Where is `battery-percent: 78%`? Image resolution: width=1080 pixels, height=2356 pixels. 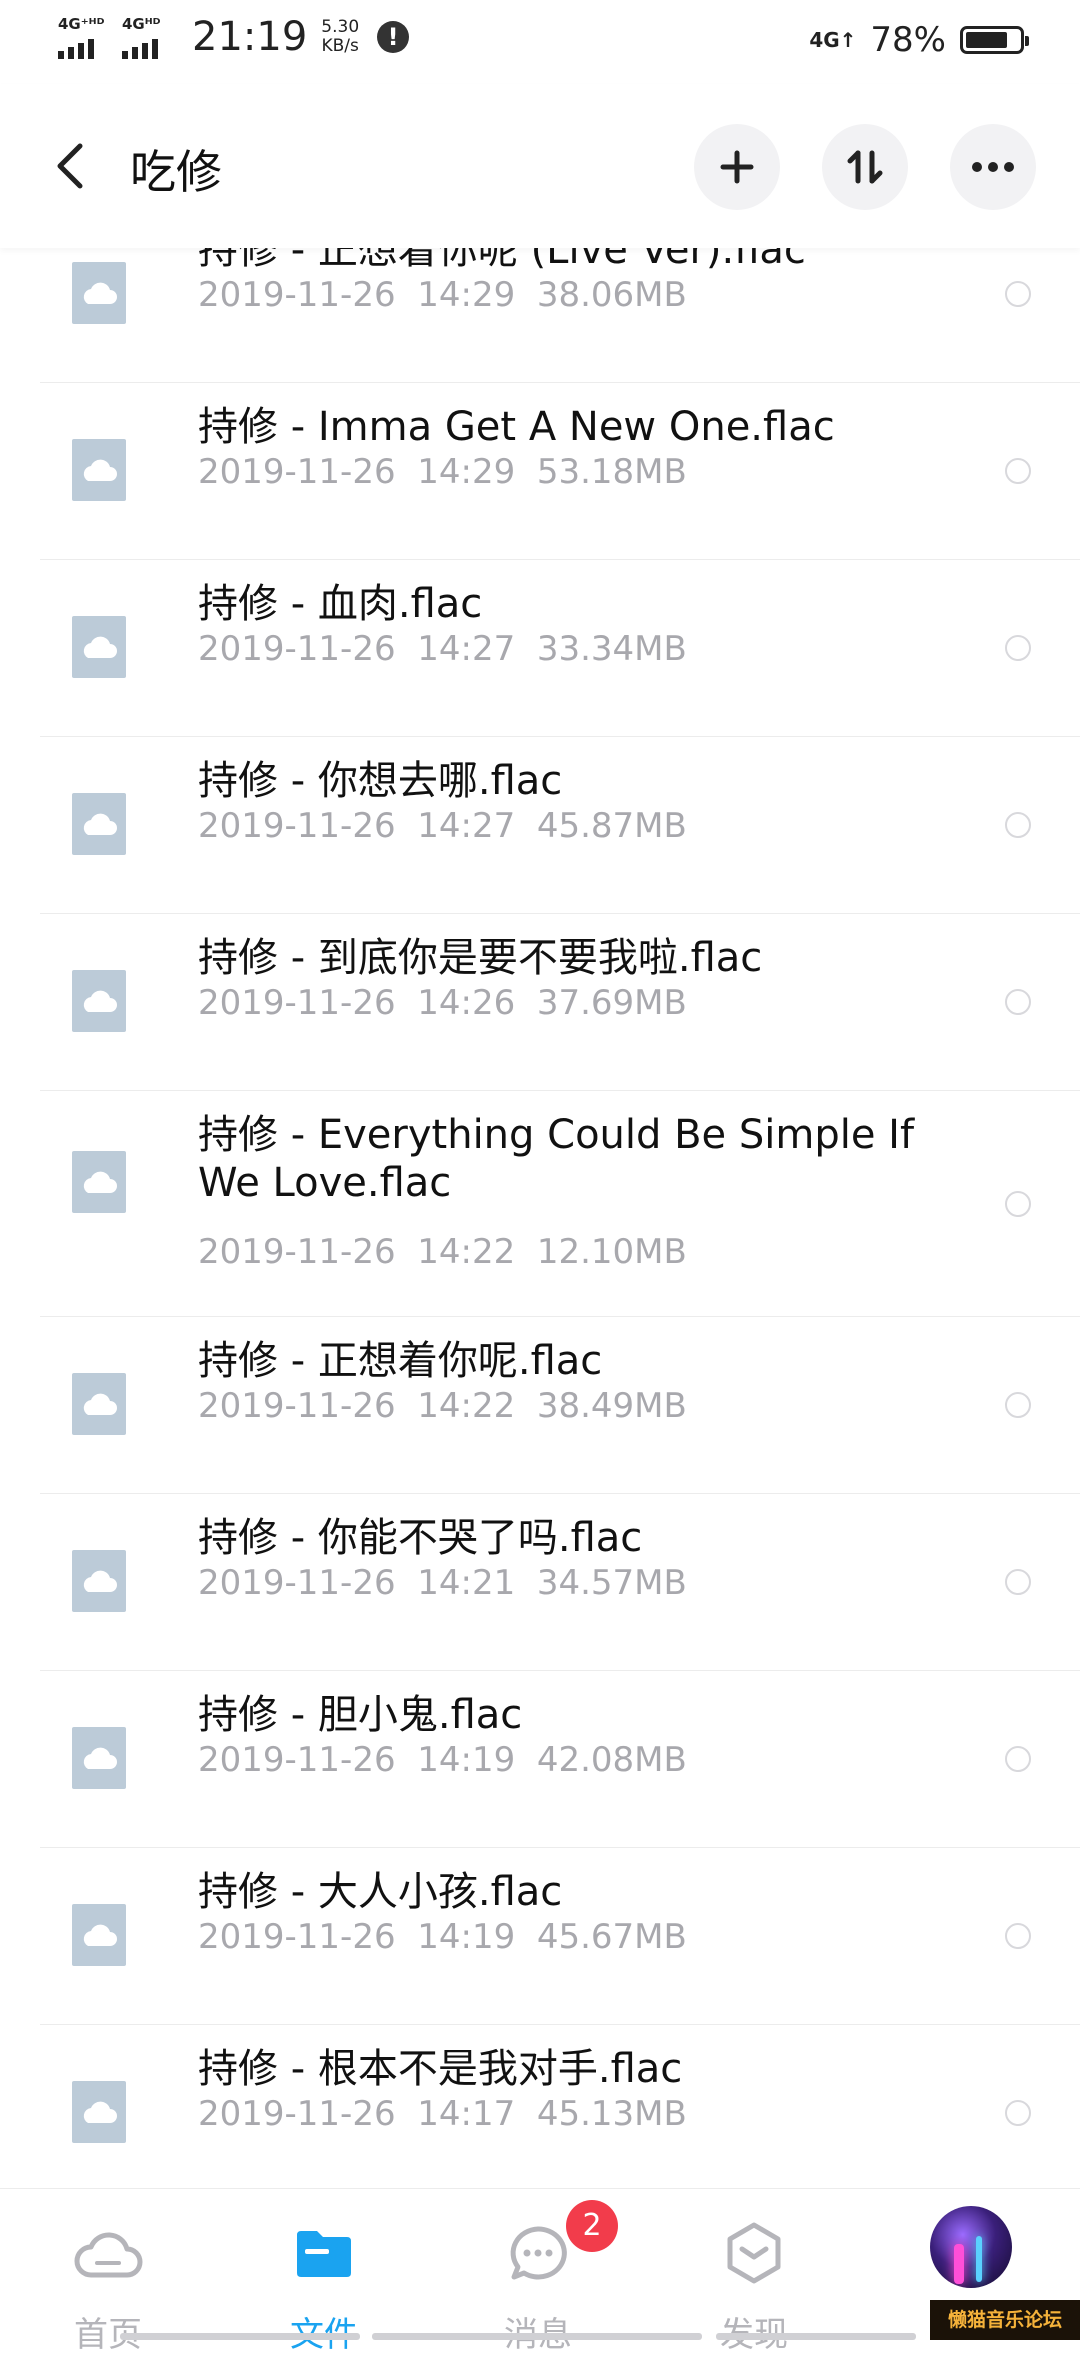
battery-percent: 78% is located at coordinates (908, 40).